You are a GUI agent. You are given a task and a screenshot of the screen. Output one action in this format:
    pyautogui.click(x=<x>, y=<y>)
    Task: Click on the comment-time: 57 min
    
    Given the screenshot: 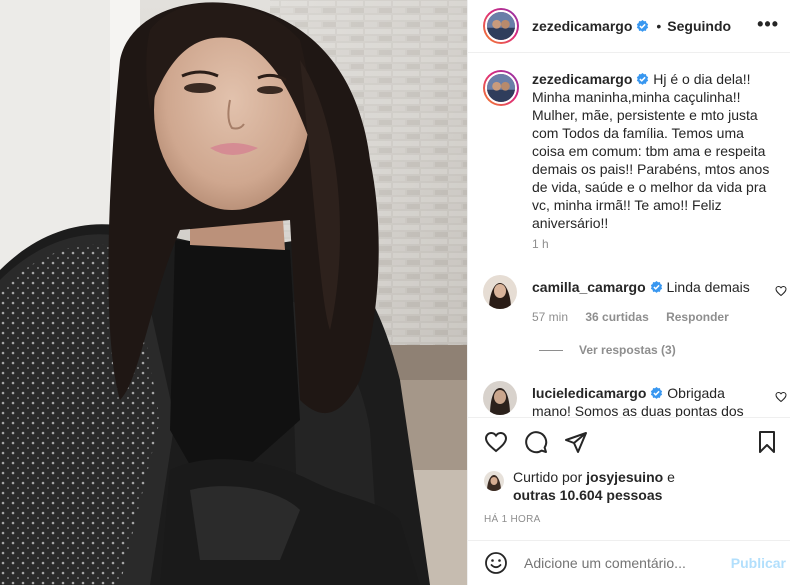 What is the action you would take?
    pyautogui.click(x=550, y=317)
    